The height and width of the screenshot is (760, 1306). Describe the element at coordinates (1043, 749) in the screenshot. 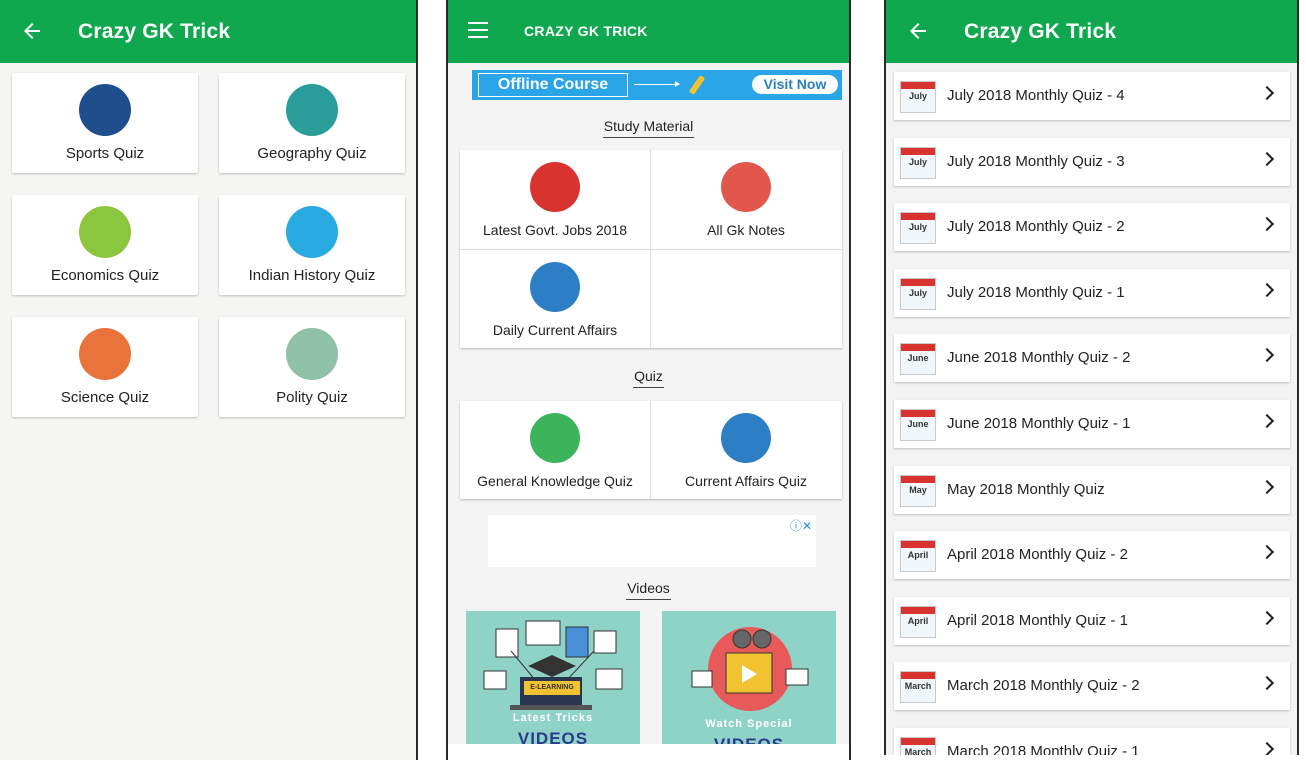

I see `monthly-quiz-label: March 2018 Monthly Quiz - 1` at that location.